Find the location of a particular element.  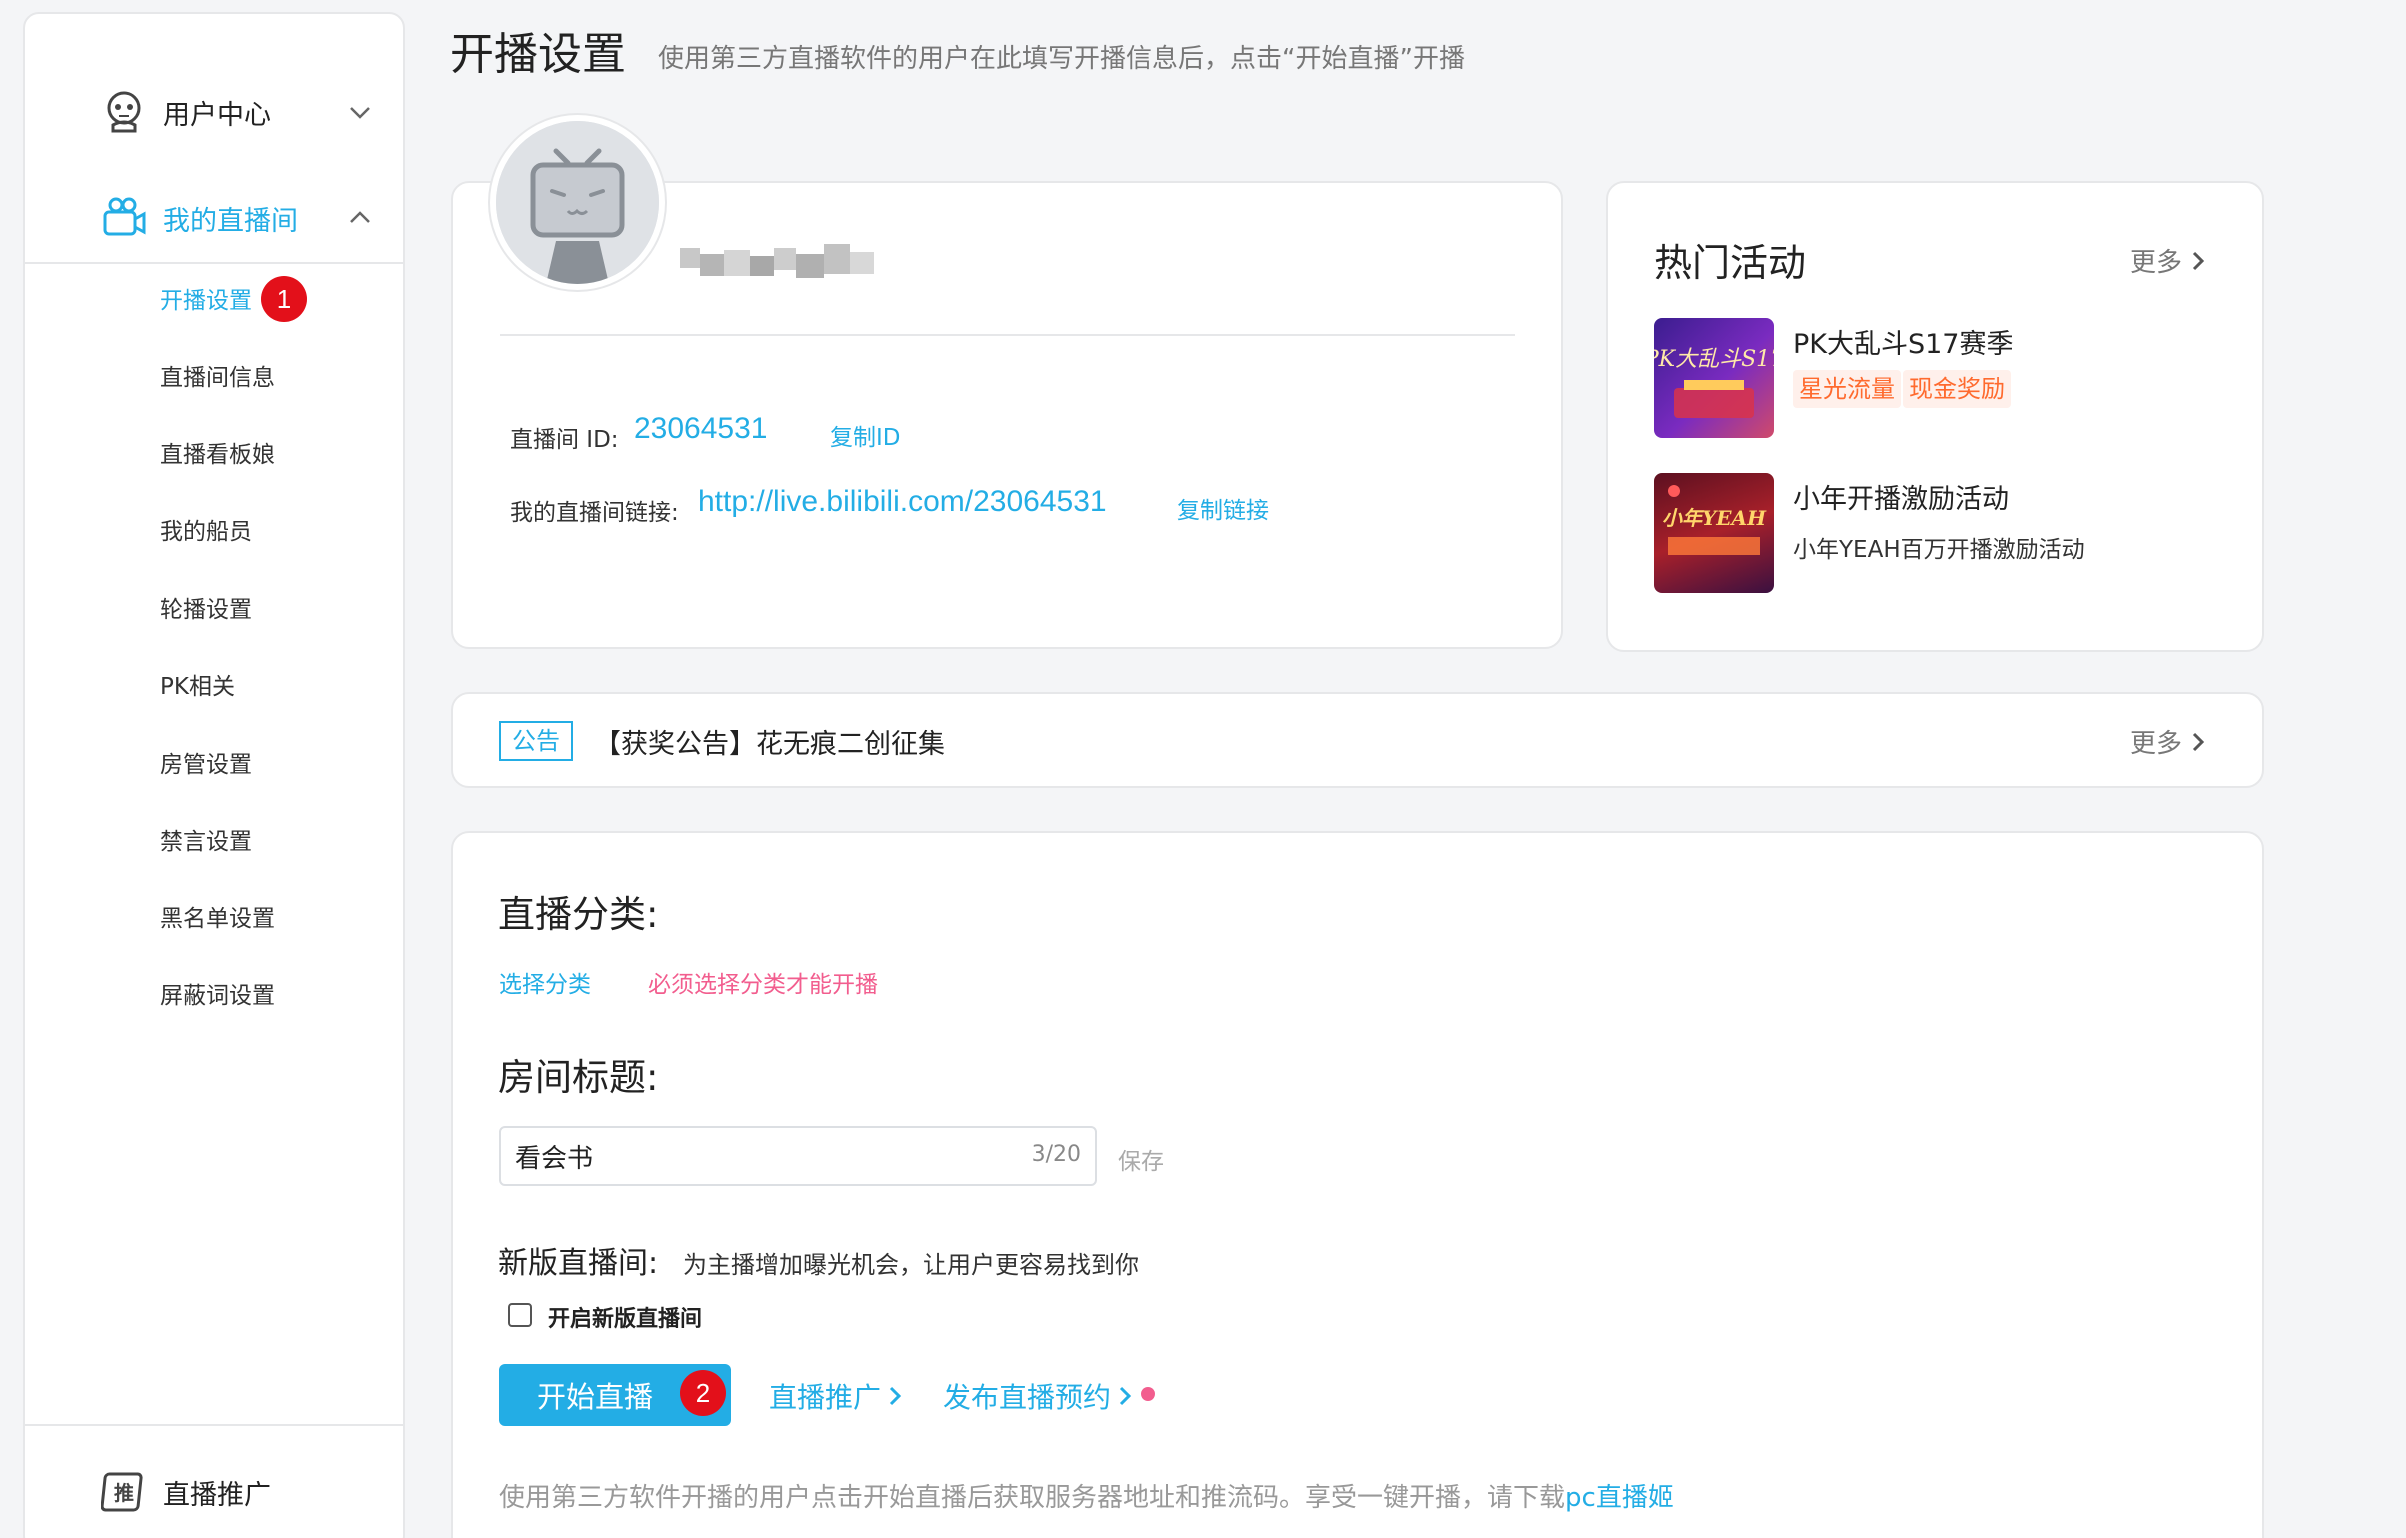

stream-promotion-link: 直播推广 is located at coordinates (836, 1396).